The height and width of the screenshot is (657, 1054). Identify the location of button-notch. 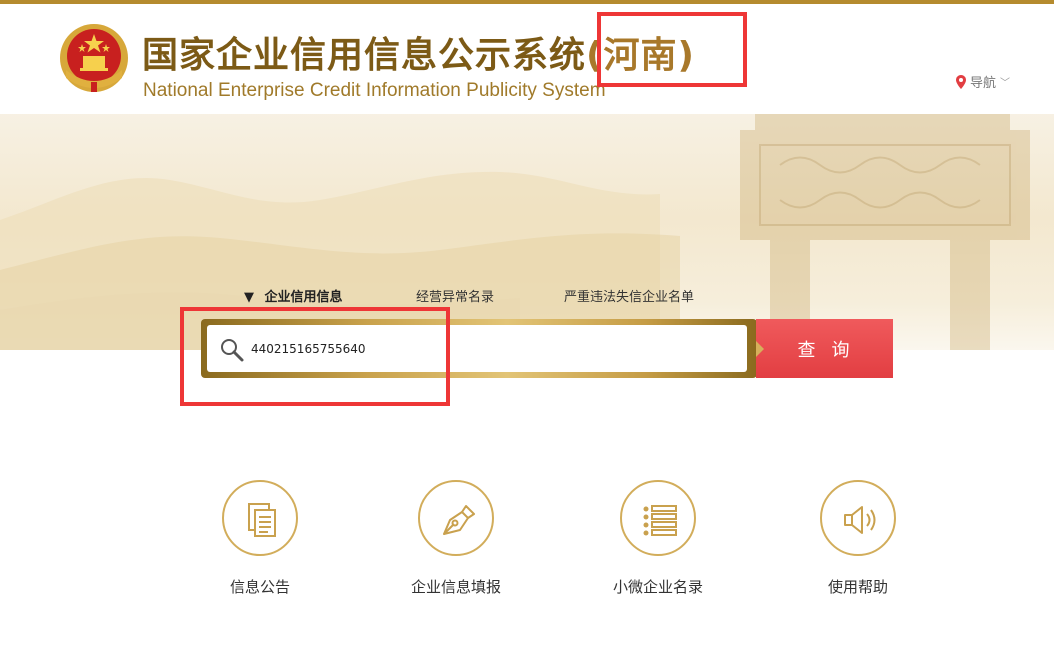
(760, 349).